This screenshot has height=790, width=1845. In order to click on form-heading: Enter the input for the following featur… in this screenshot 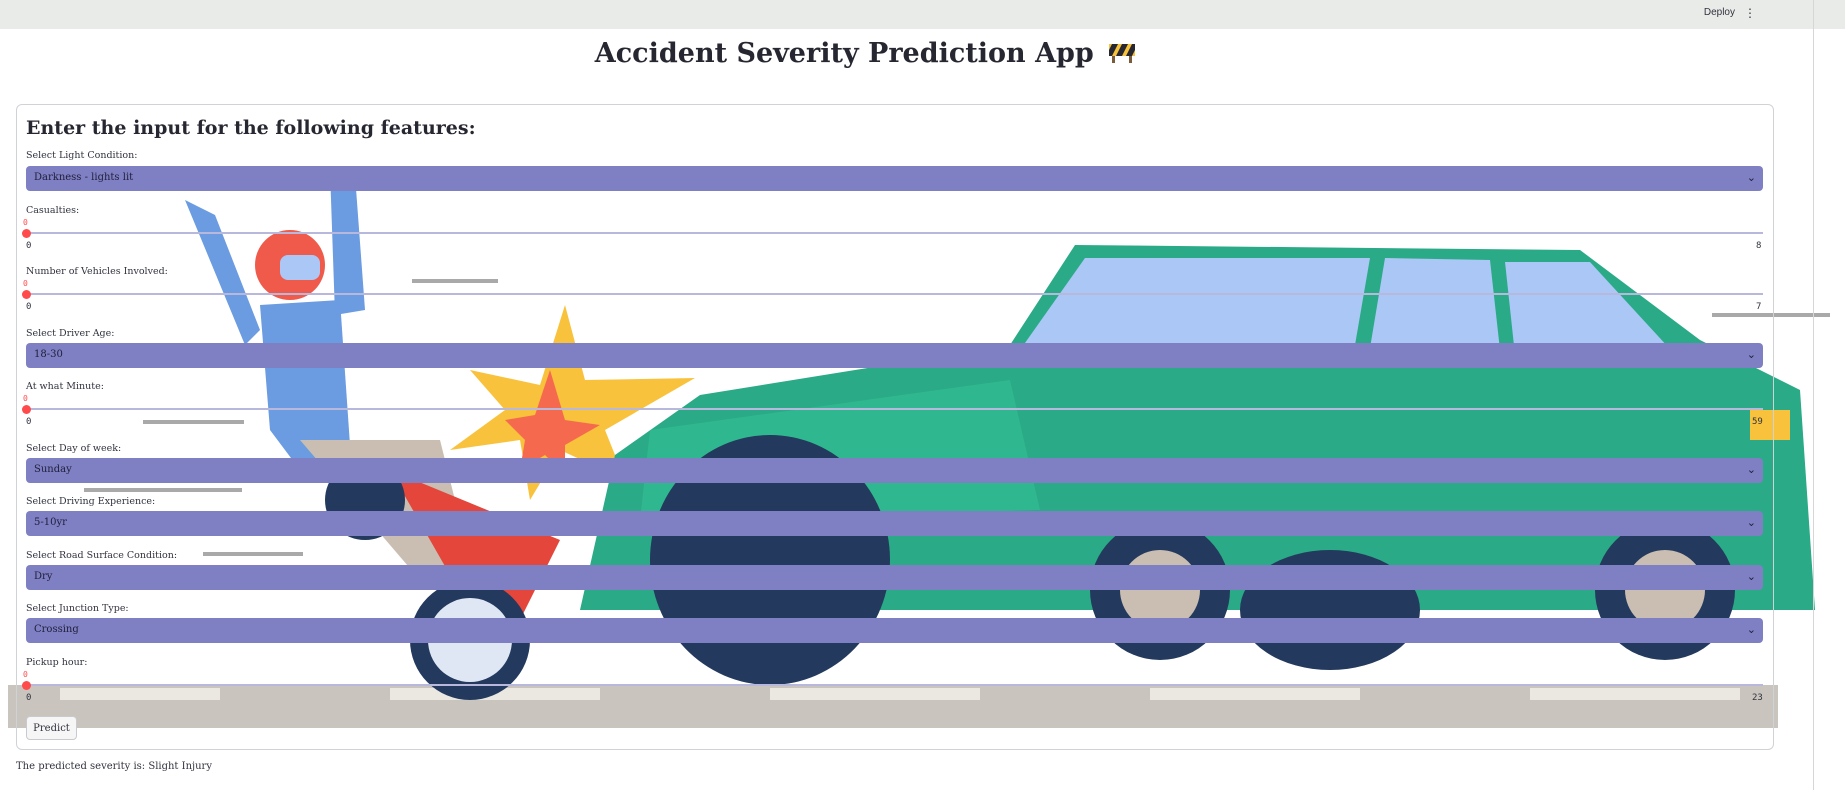, I will do `click(251, 128)`.